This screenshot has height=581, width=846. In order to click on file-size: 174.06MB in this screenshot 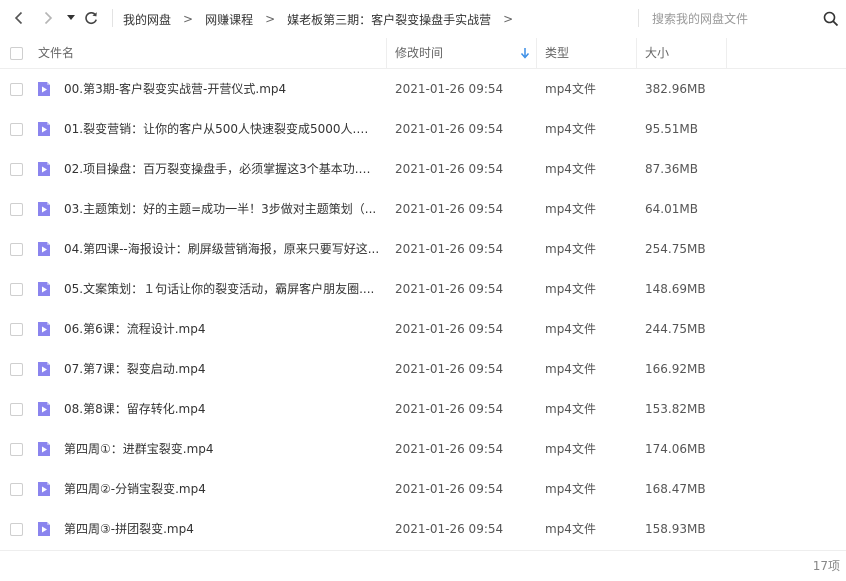, I will do `click(675, 449)`.